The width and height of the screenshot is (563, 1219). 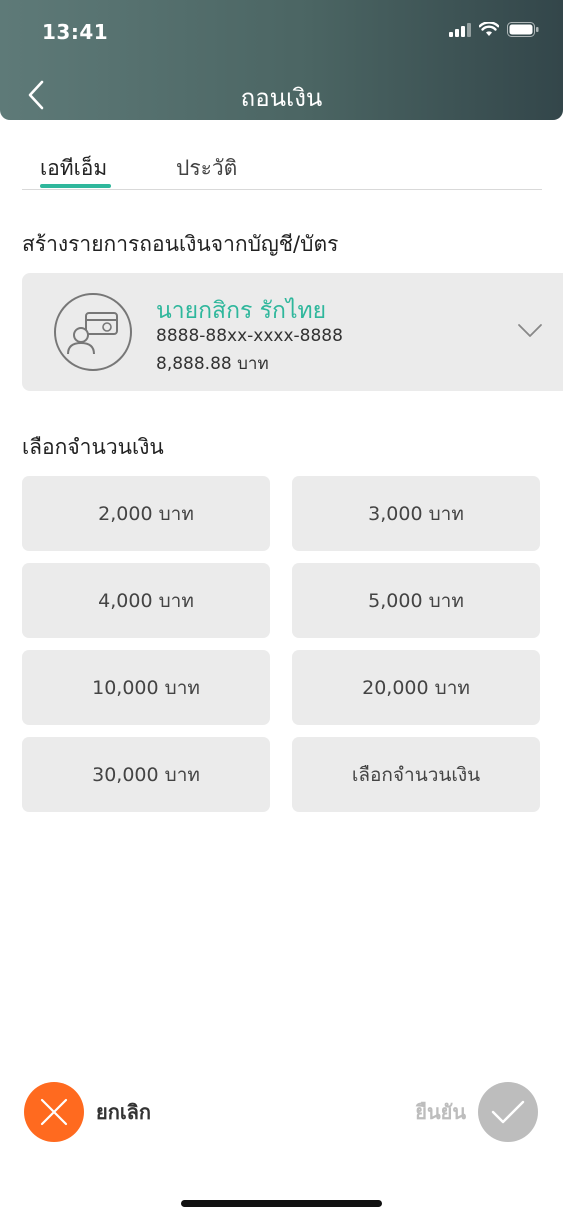 What do you see at coordinates (73, 168) in the screenshot?
I see `tab-atm: เอทีเอ็ม` at bounding box center [73, 168].